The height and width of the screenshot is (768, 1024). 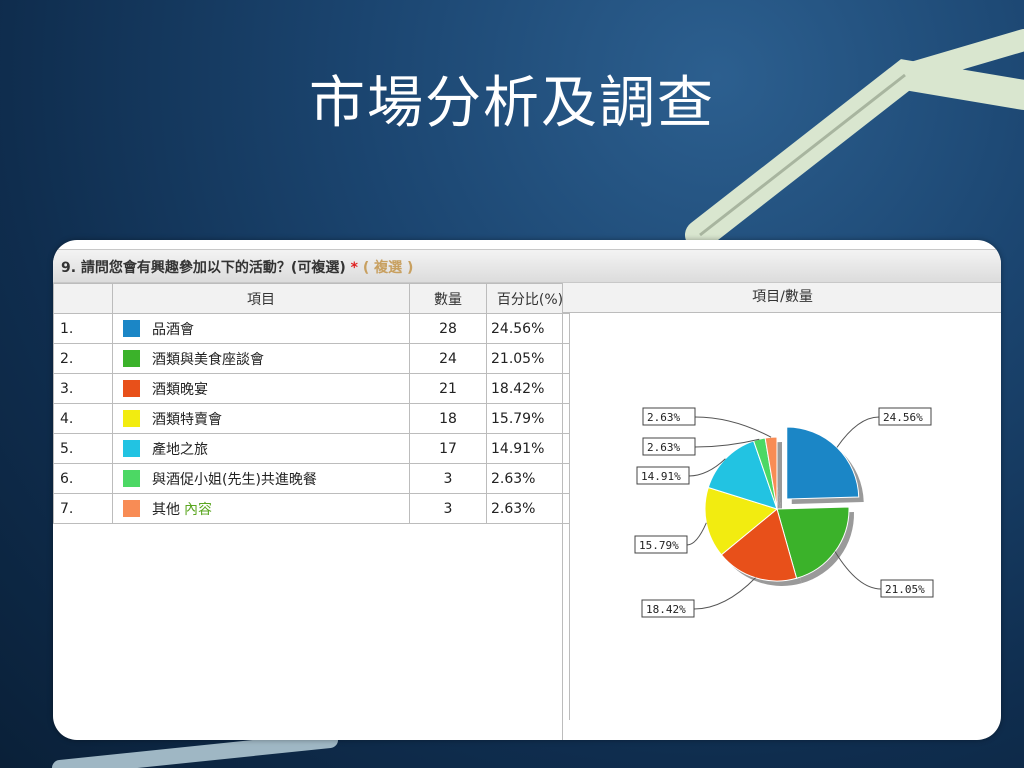 What do you see at coordinates (83, 358) in the screenshot?
I see `row-index: 2.` at bounding box center [83, 358].